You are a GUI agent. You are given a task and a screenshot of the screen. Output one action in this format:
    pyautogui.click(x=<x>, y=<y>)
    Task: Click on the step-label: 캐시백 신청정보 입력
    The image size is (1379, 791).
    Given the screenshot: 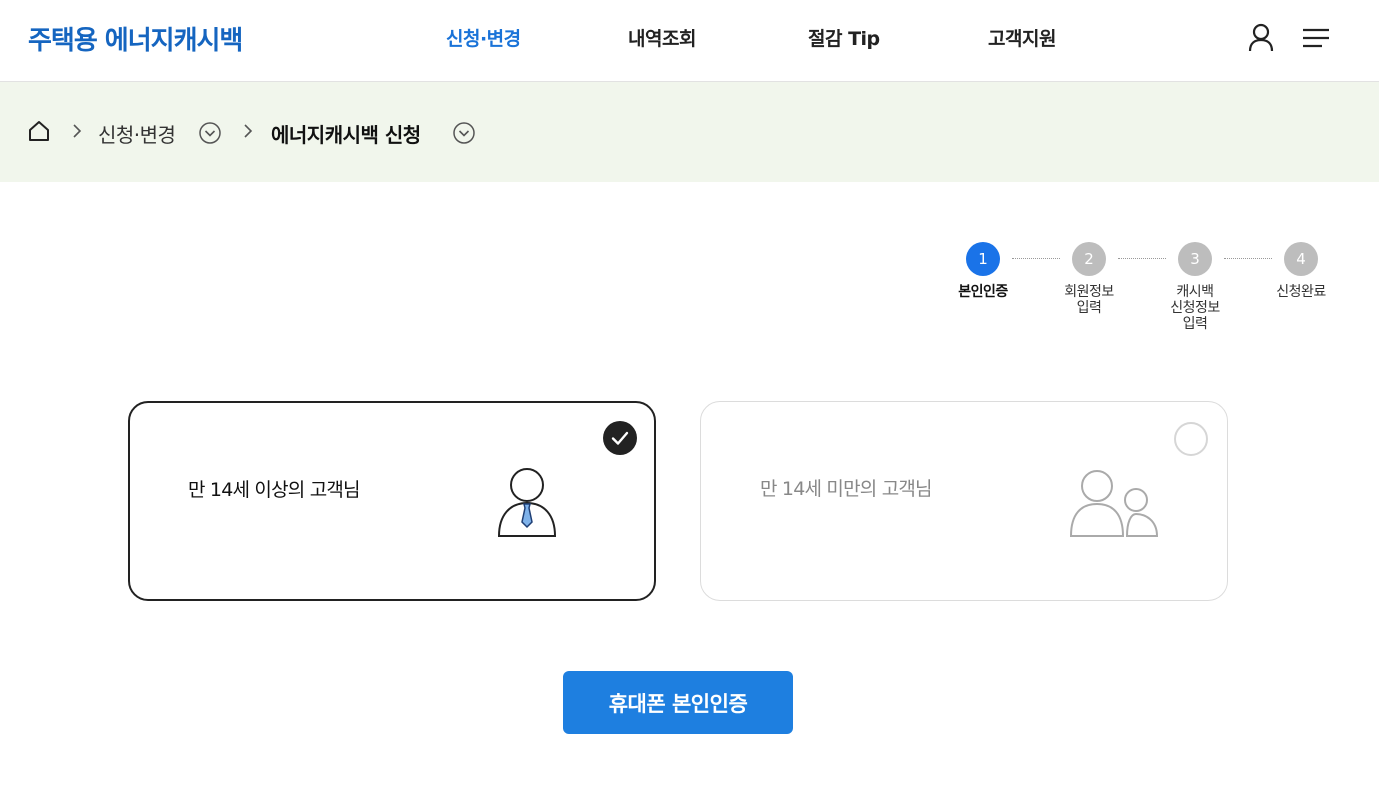 What is the action you would take?
    pyautogui.click(x=1195, y=308)
    